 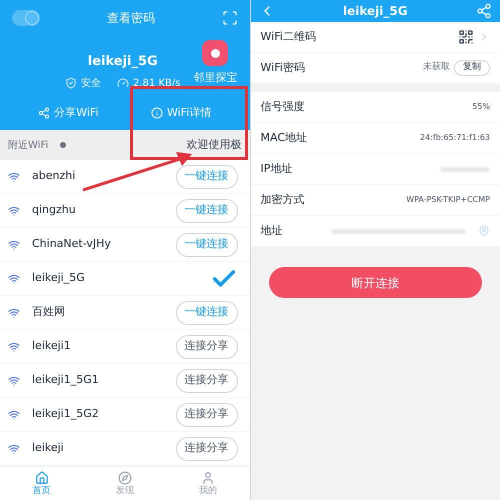 I want to click on shield-icon, so click(x=71, y=83).